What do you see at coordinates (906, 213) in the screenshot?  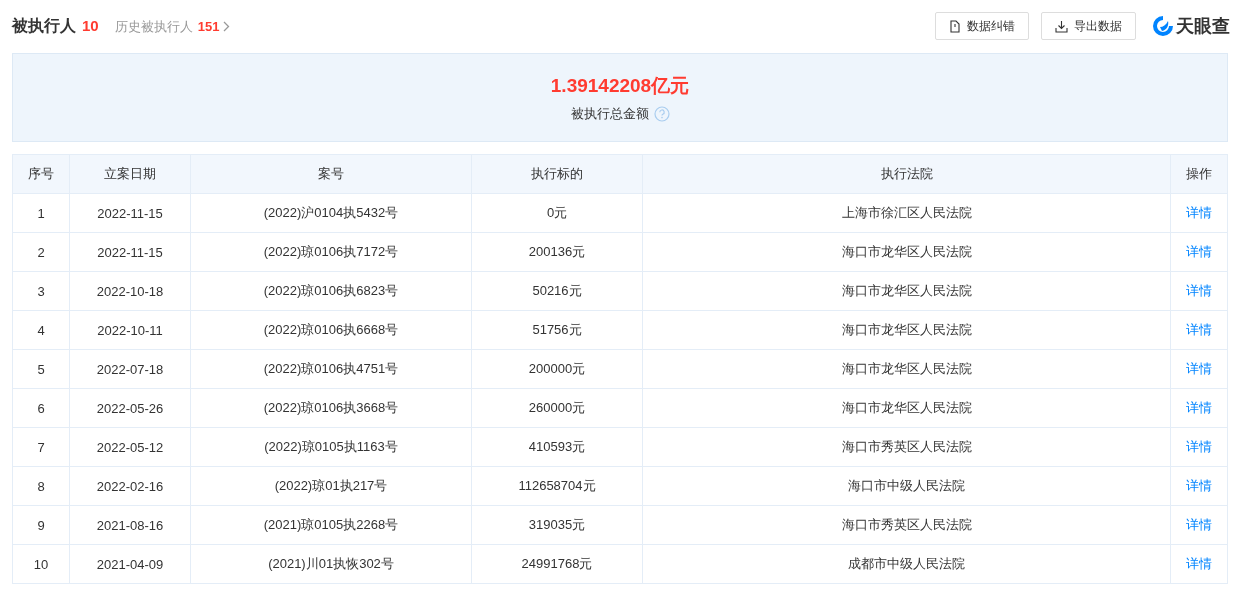 I see `table-cell: 上海市徐汇区人民法院` at bounding box center [906, 213].